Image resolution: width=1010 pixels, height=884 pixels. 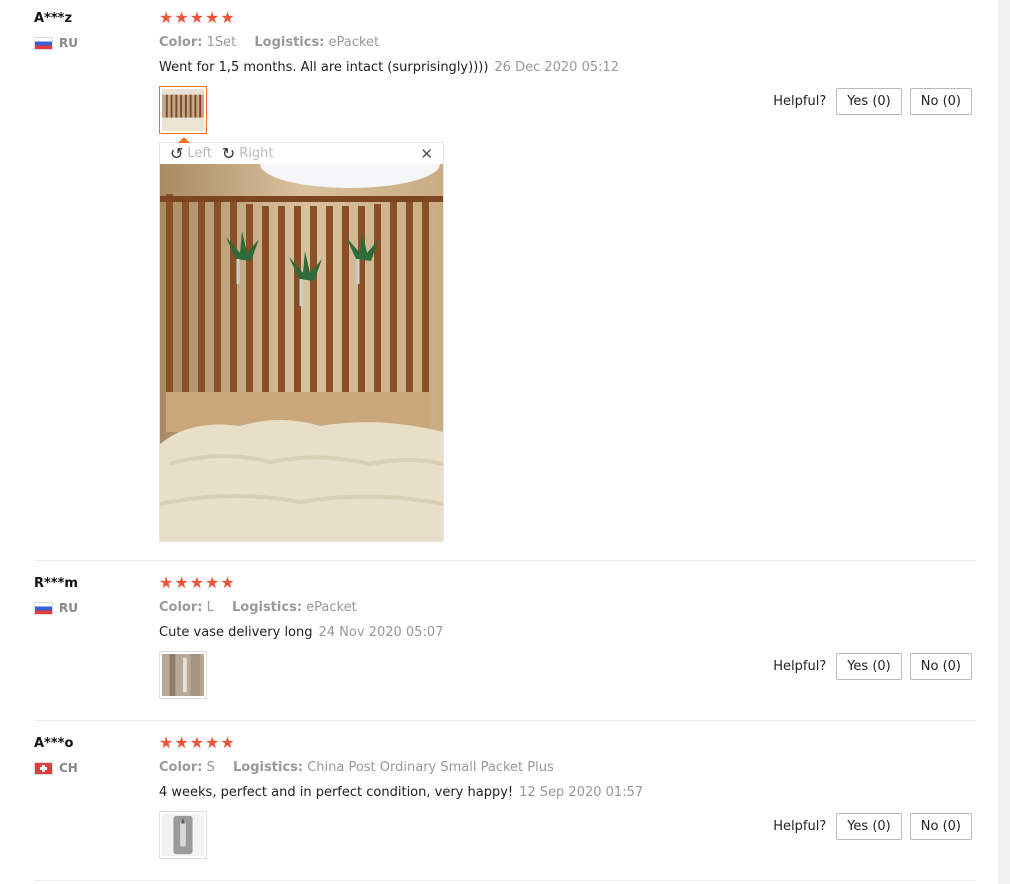 I want to click on review-meta: Color: L Logistics: ePacket, so click(x=258, y=607).